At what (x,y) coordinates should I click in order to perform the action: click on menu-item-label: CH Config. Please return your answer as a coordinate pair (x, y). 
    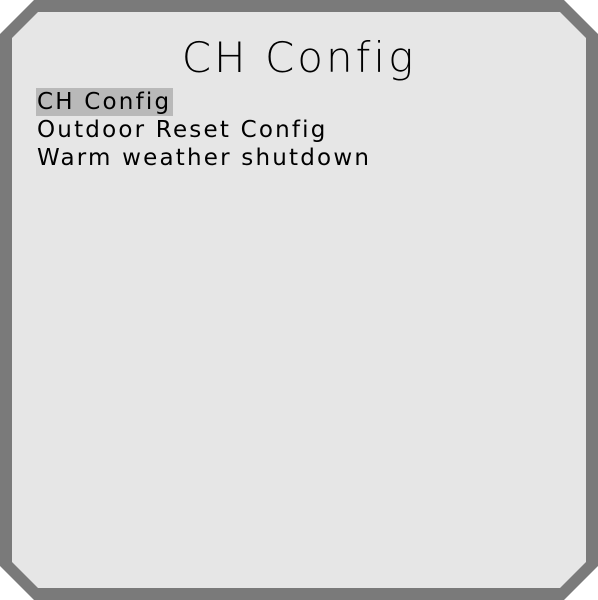
    Looking at the image, I should click on (104, 102).